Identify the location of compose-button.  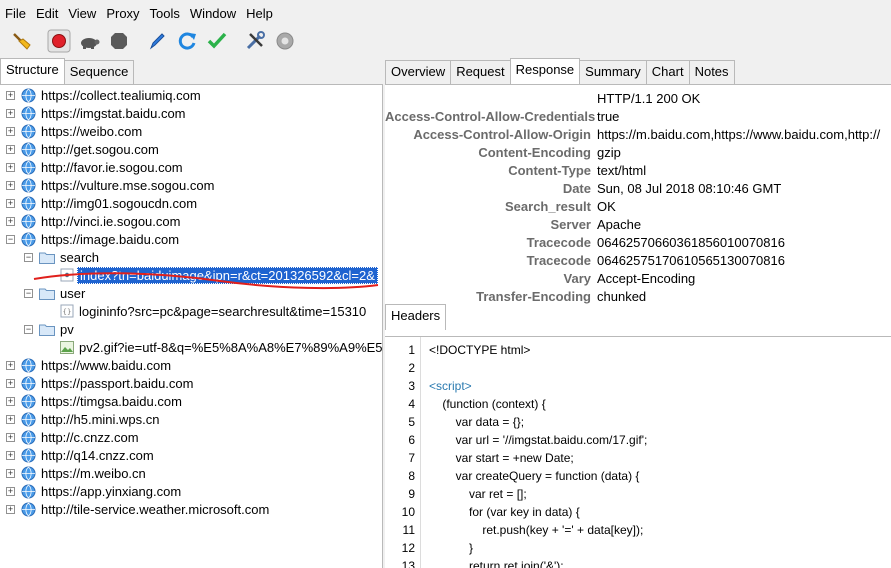
(157, 41).